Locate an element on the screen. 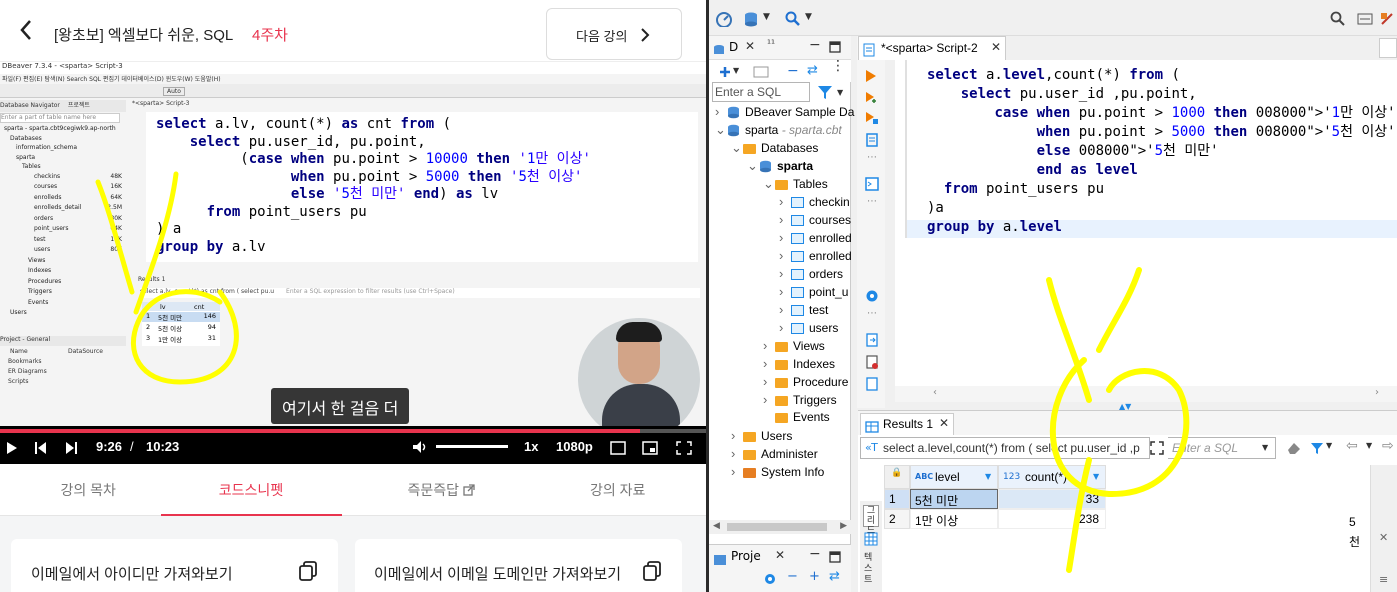 This screenshot has height=592, width=1397. sort-arrow-icon: ▼ is located at coordinates (988, 476).